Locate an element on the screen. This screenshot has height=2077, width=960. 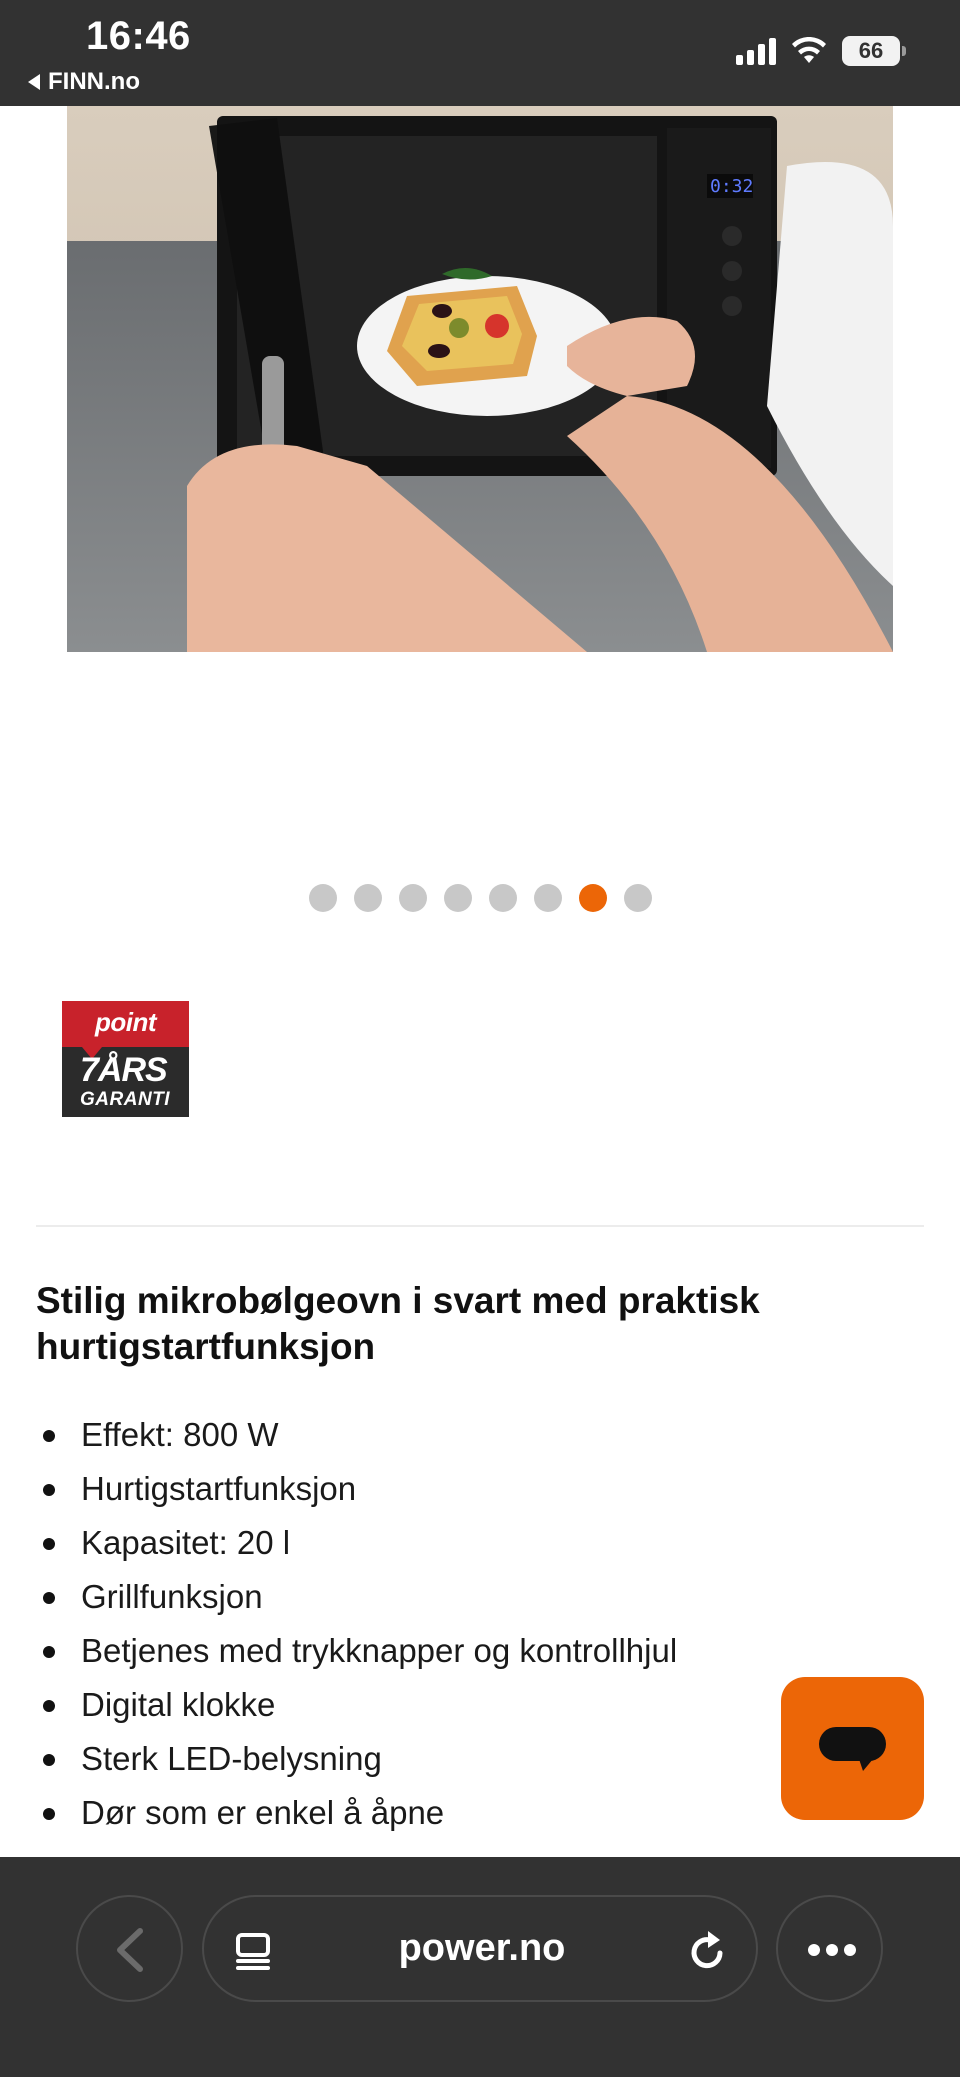
feature-item: Kapasitet: 20 l is located at coordinates (436, 1543).